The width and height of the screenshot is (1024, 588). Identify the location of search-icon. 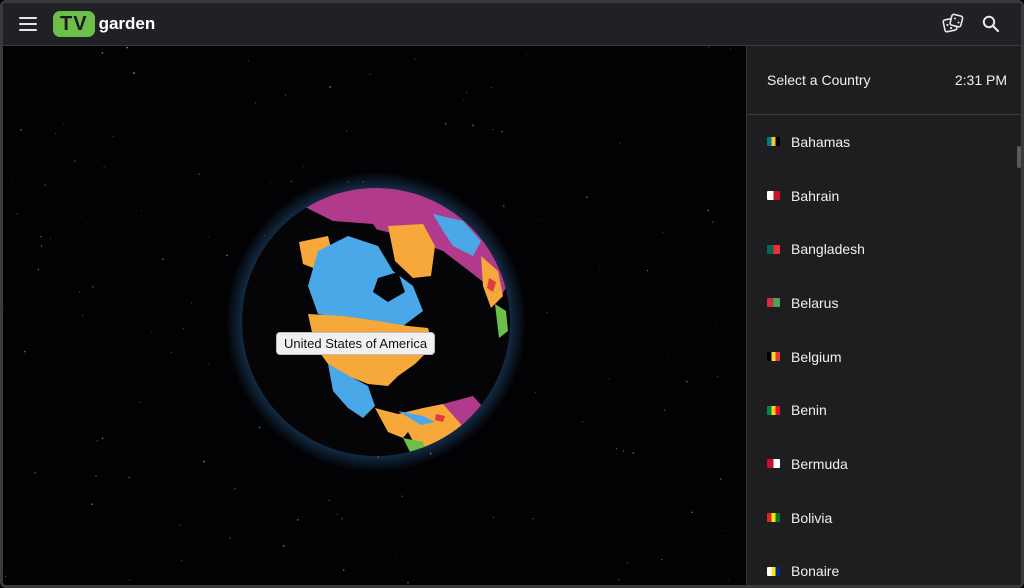
(991, 24).